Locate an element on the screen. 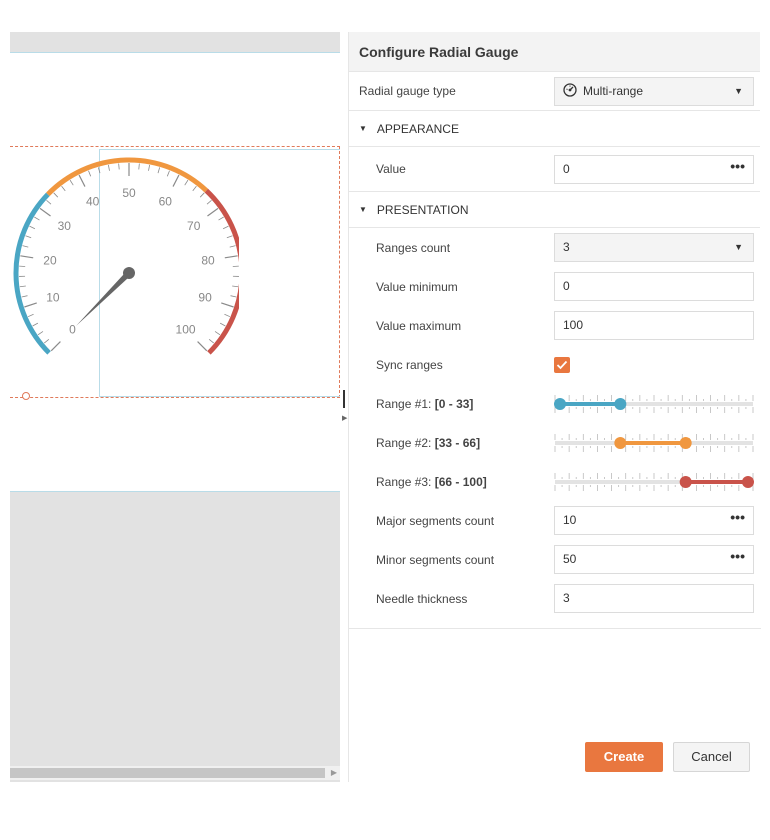  sync-ranges-checkbox is located at coordinates (562, 364).